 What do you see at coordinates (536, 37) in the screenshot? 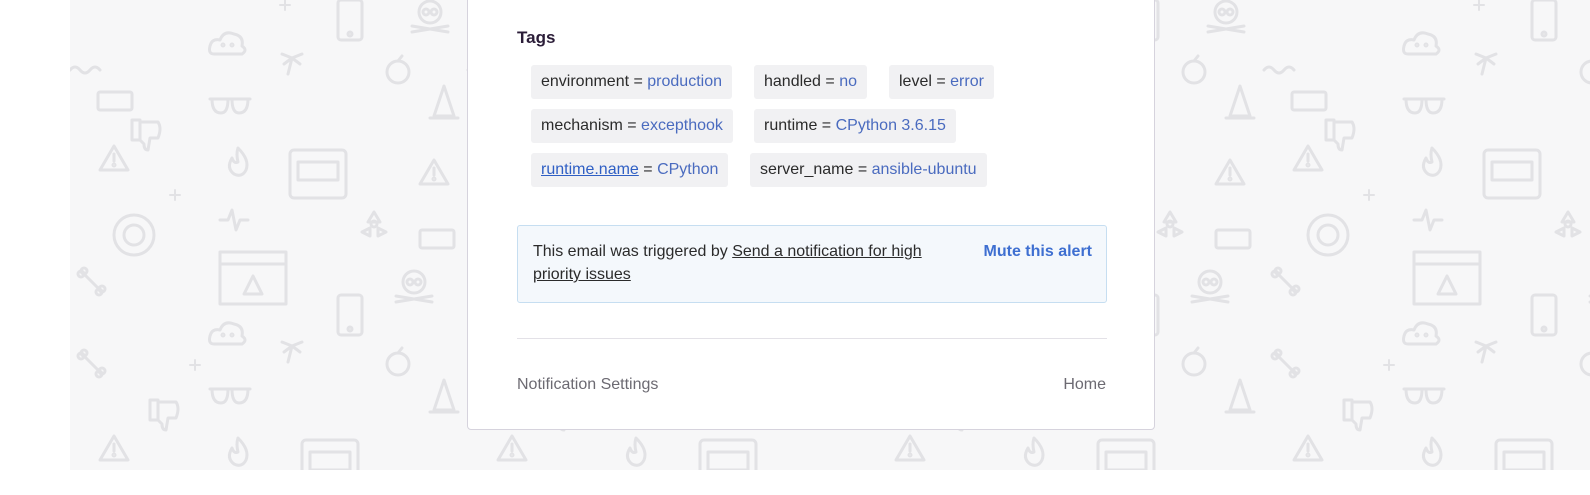
I see `tags-heading: Tags` at bounding box center [536, 37].